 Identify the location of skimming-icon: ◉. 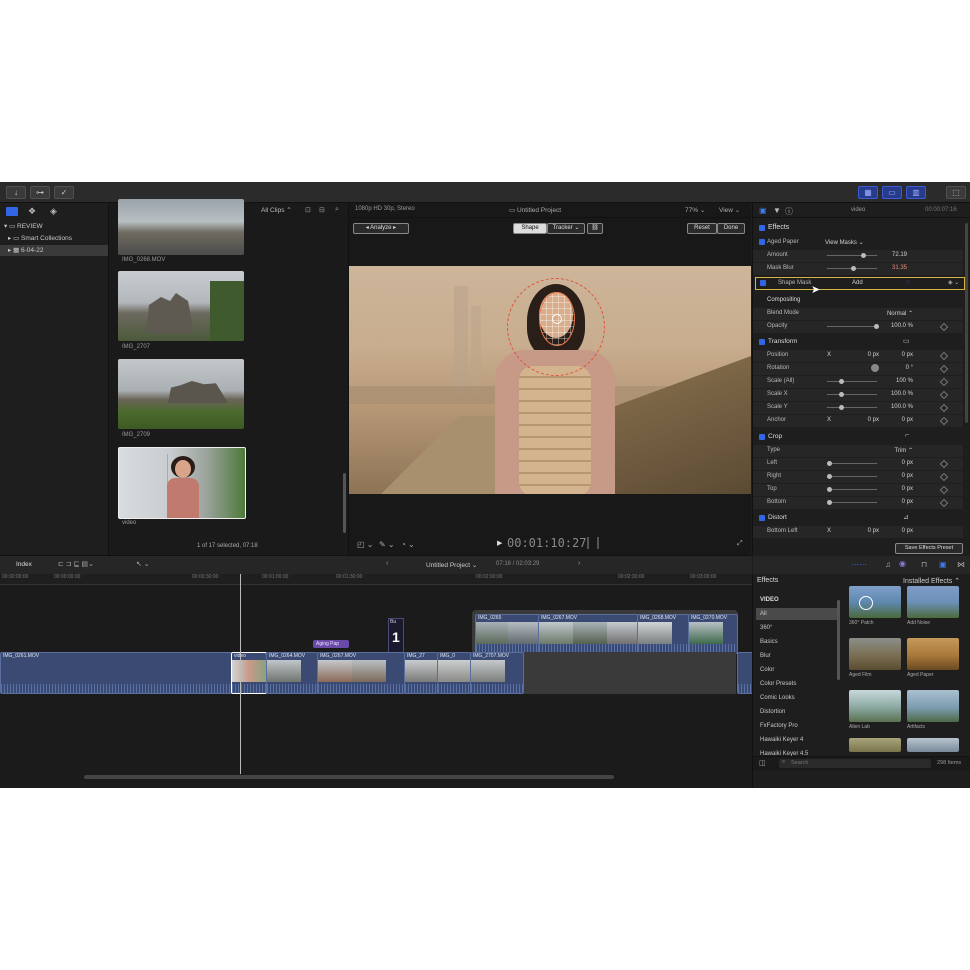
(902, 563).